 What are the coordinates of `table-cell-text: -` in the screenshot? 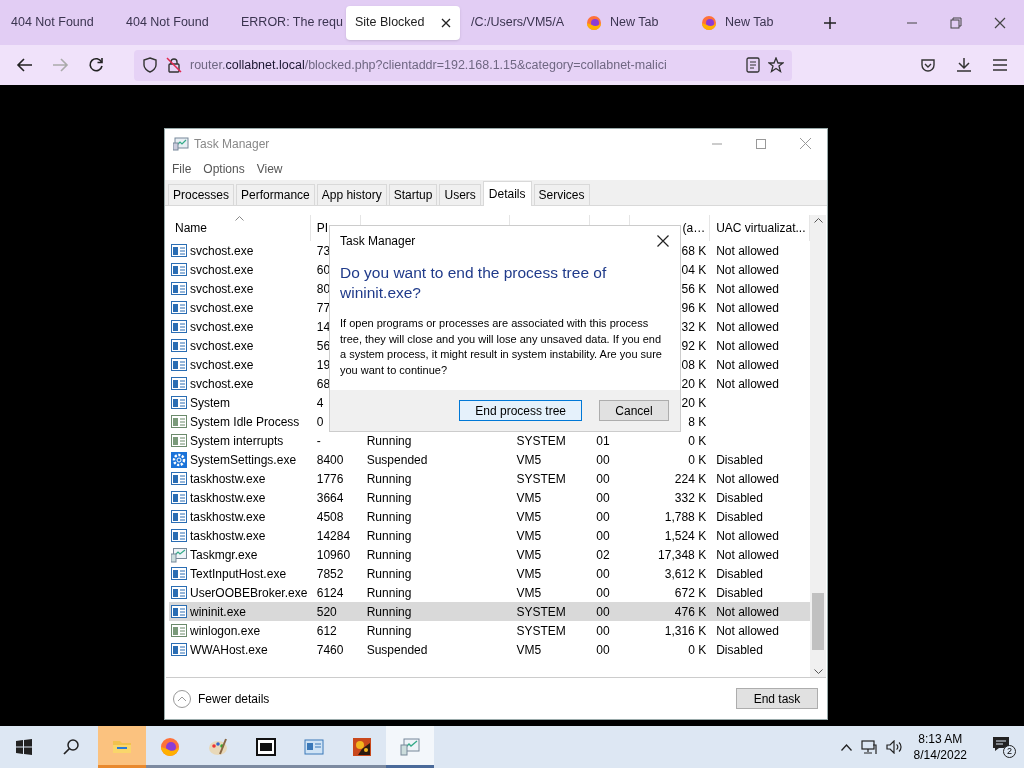 It's located at (318, 441).